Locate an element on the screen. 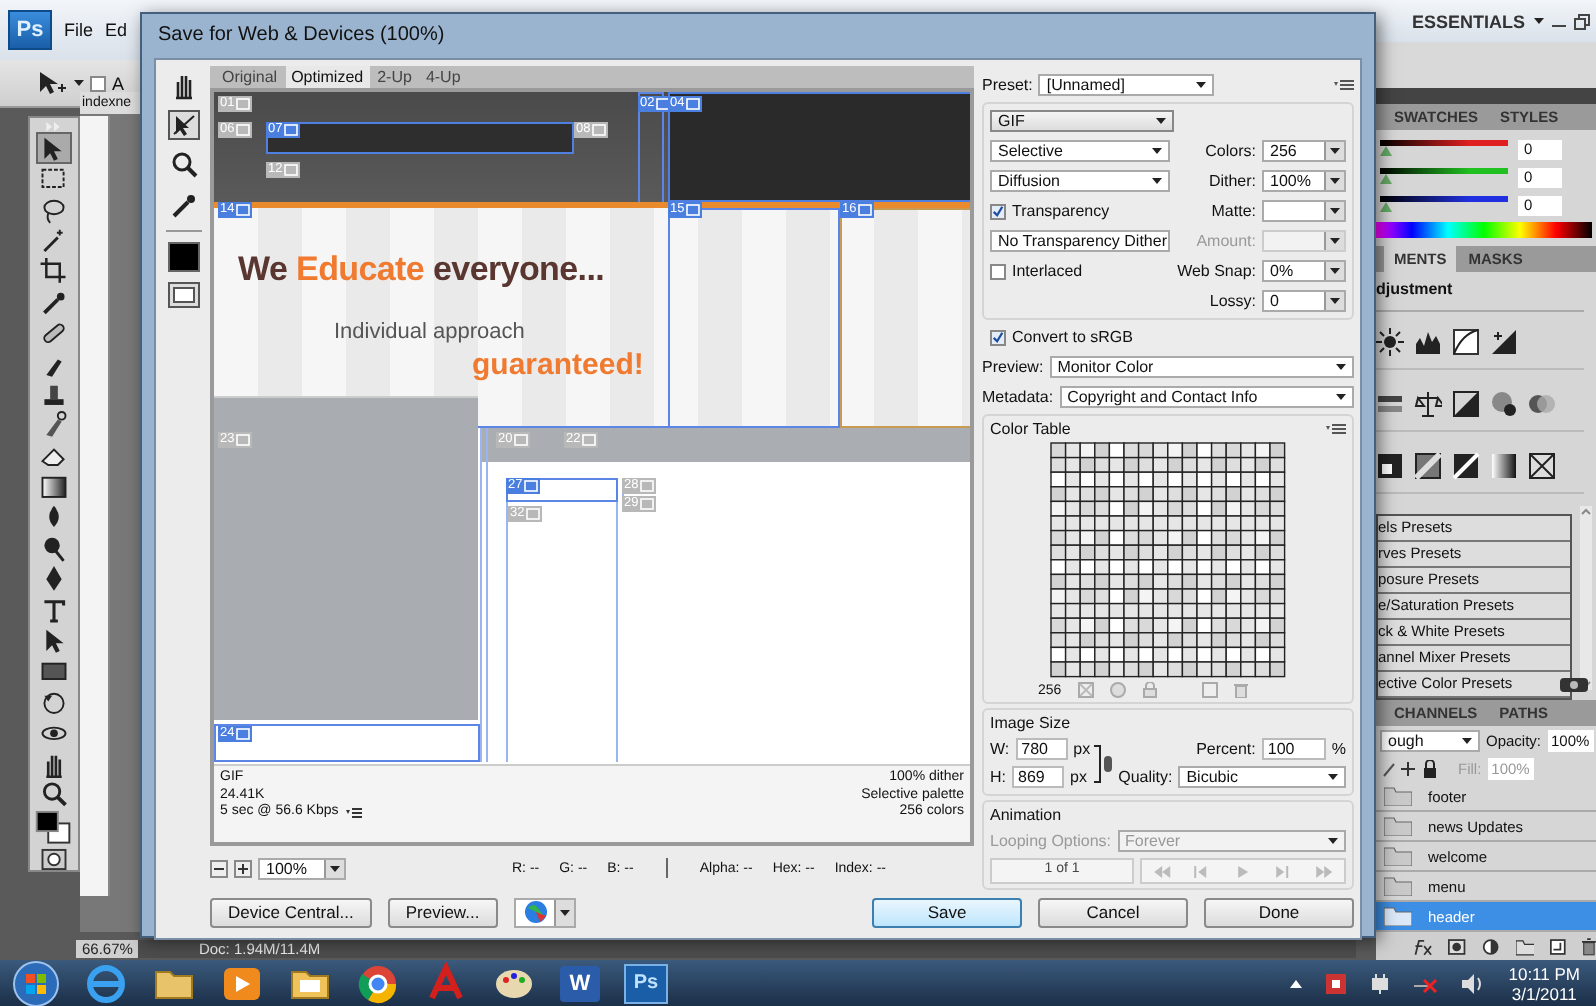 The height and width of the screenshot is (1006, 1596). preset-dropdown: [Unnamed] is located at coordinates (1126, 85).